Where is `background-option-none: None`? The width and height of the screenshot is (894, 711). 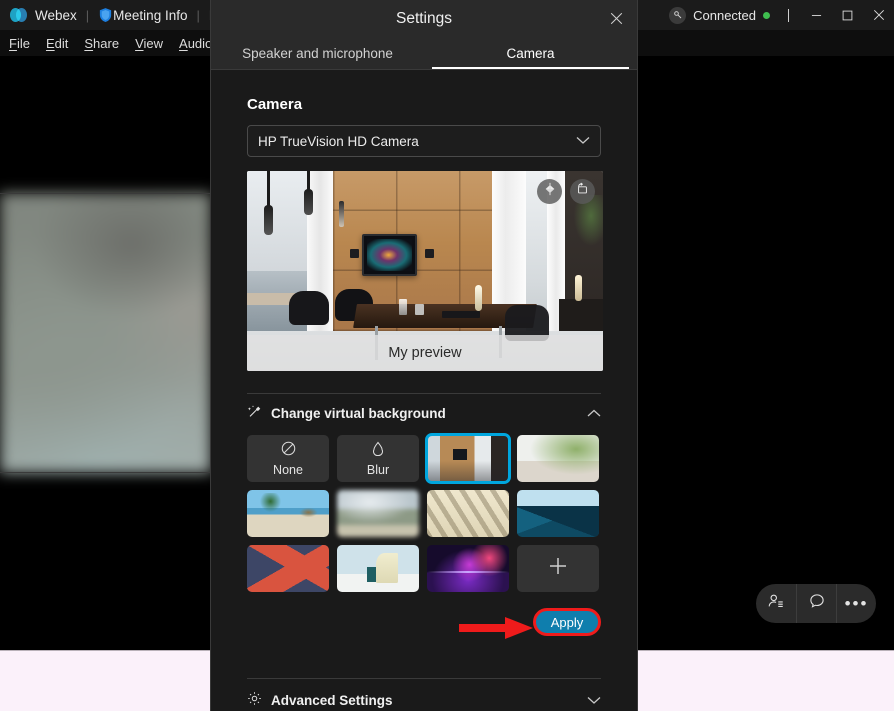
background-option-none: None is located at coordinates (288, 458).